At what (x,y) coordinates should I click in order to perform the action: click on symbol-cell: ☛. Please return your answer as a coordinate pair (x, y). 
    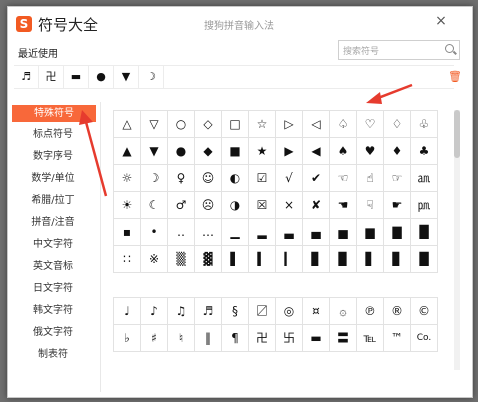
    Looking at the image, I should click on (397, 205).